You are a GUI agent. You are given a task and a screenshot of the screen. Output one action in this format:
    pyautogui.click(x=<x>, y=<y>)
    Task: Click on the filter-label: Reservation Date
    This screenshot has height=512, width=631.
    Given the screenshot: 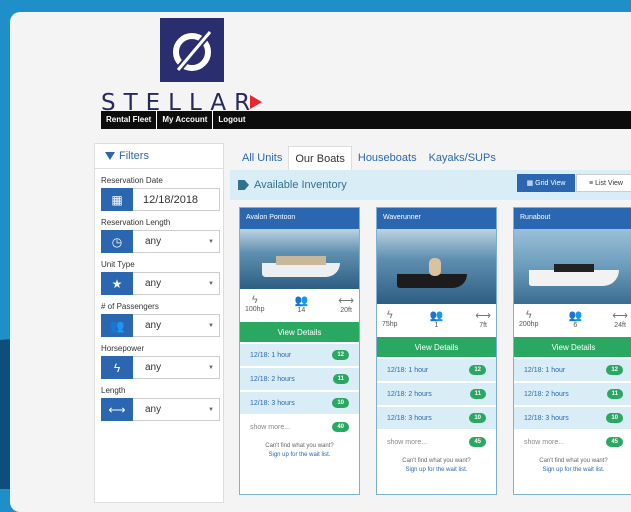 What is the action you would take?
    pyautogui.click(x=132, y=180)
    